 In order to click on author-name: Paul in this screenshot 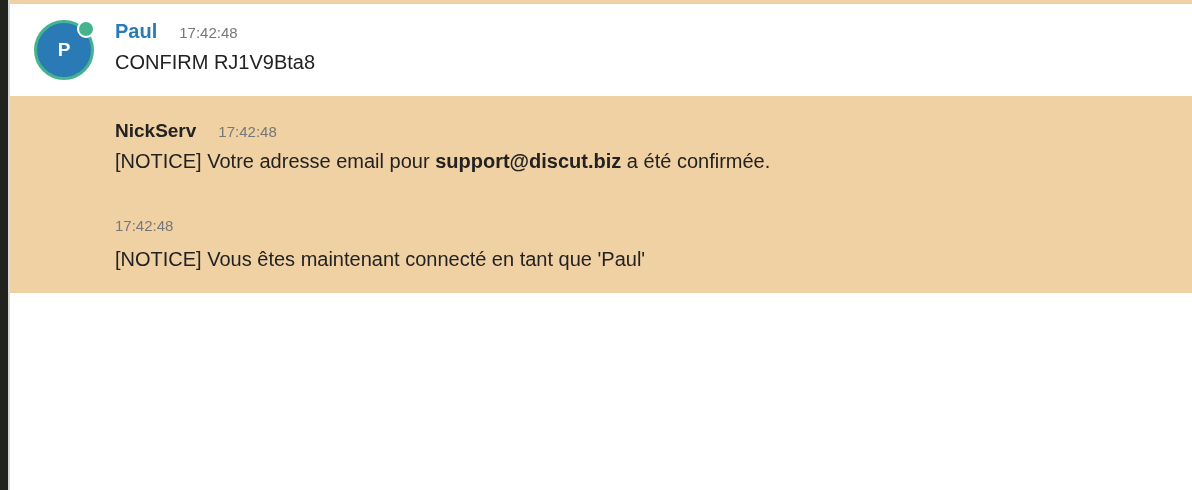, I will do `click(136, 31)`.